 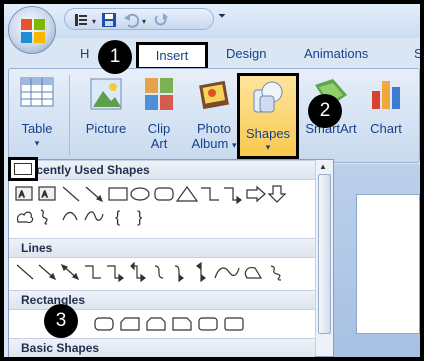 What do you see at coordinates (268, 116) in the screenshot?
I see `shapes-button: Shapes ▾` at bounding box center [268, 116].